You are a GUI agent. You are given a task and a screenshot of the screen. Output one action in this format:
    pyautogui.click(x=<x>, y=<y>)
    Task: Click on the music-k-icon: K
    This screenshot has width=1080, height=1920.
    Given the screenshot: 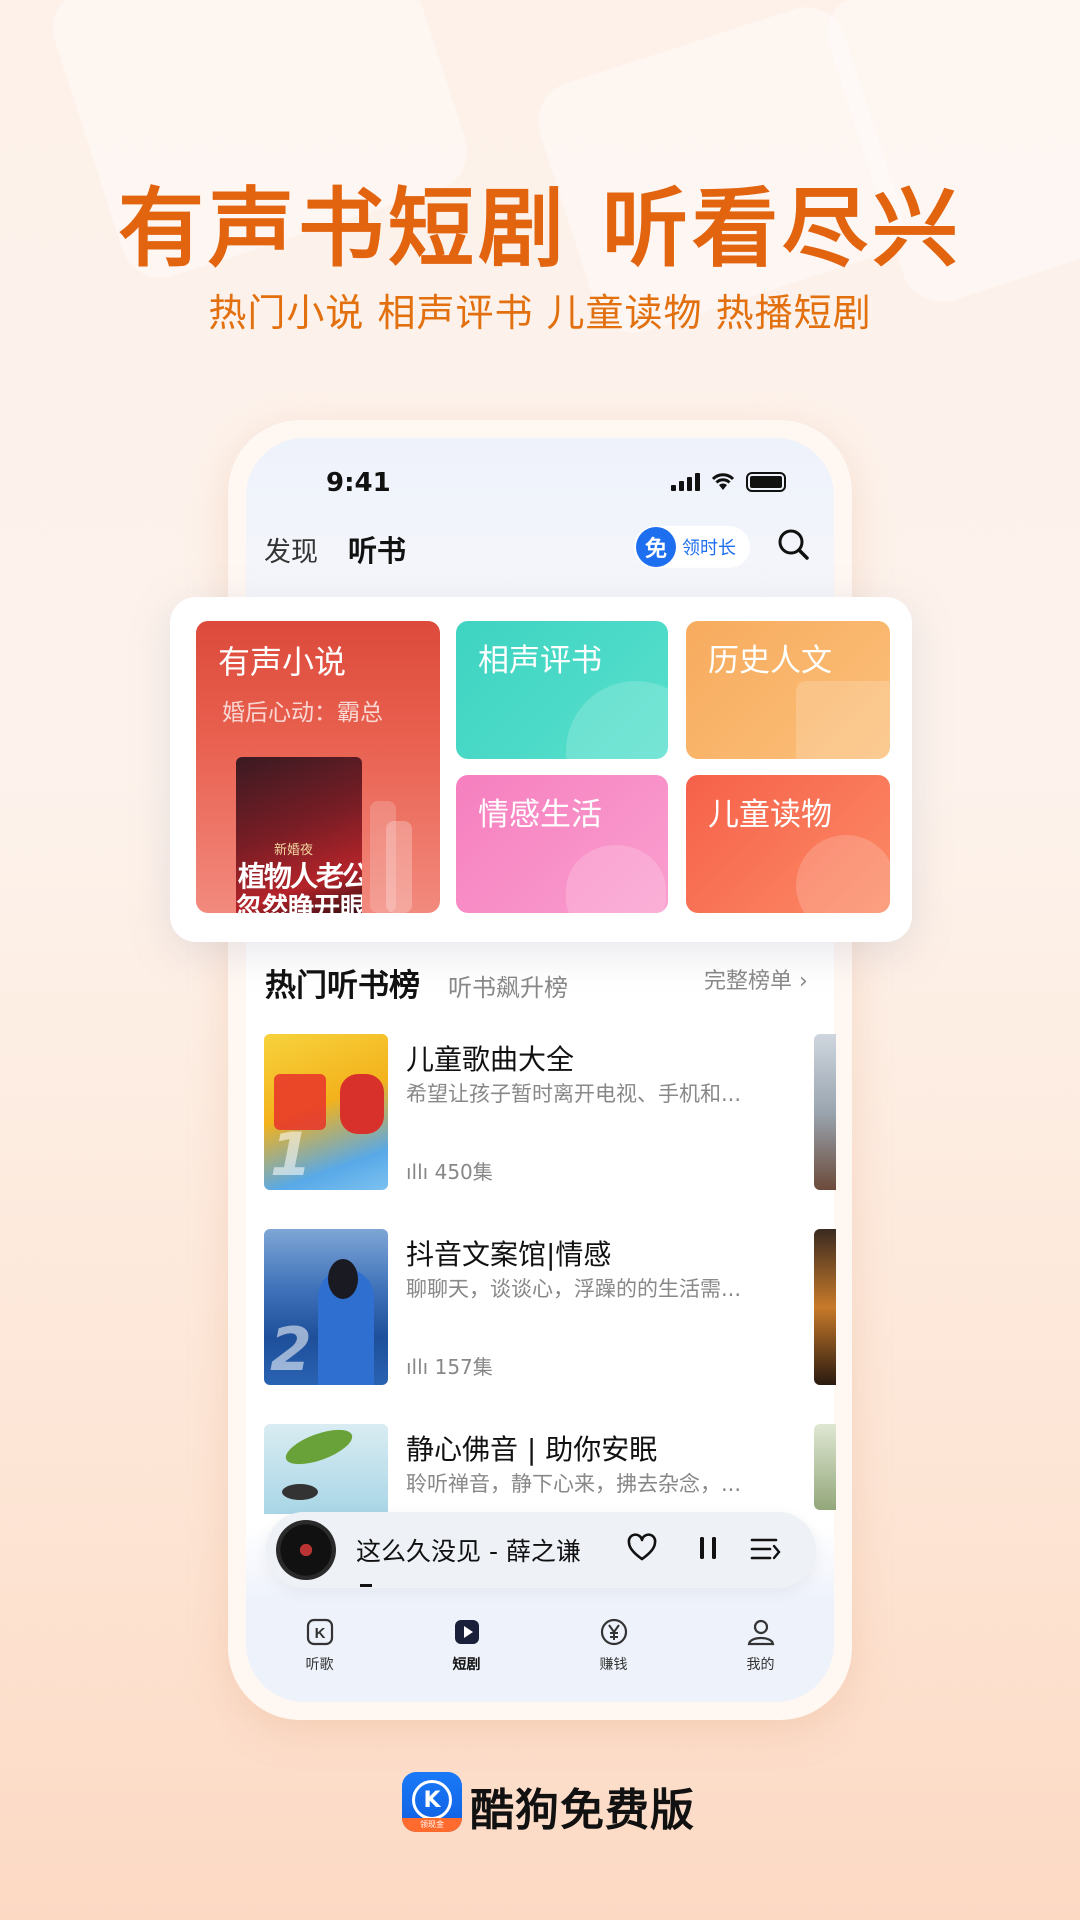 What is the action you would take?
    pyautogui.click(x=319, y=1632)
    